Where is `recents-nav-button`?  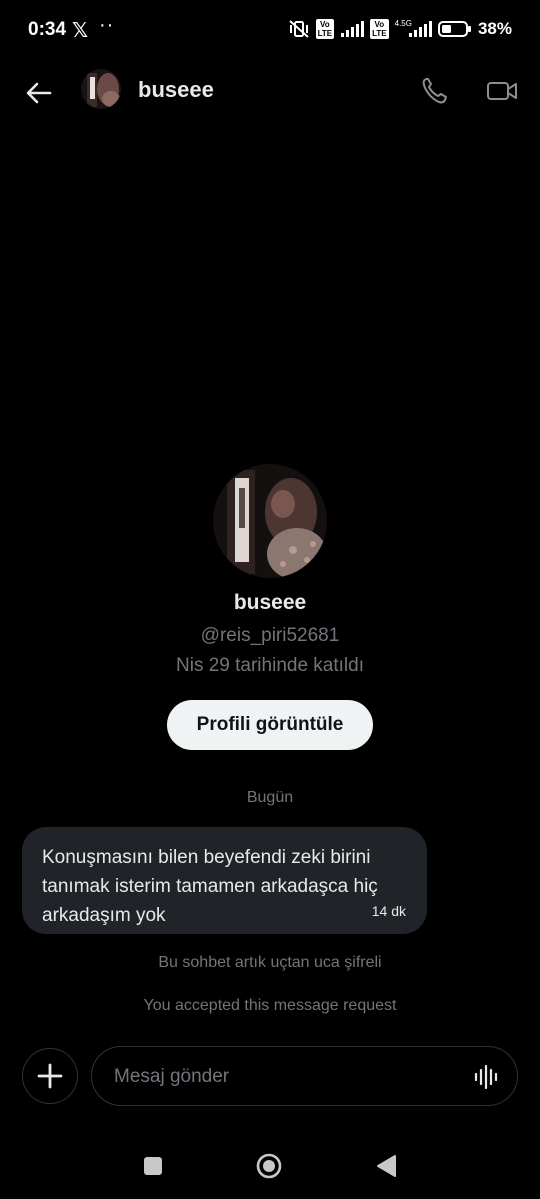
recents-nav-button is located at coordinates (153, 1166).